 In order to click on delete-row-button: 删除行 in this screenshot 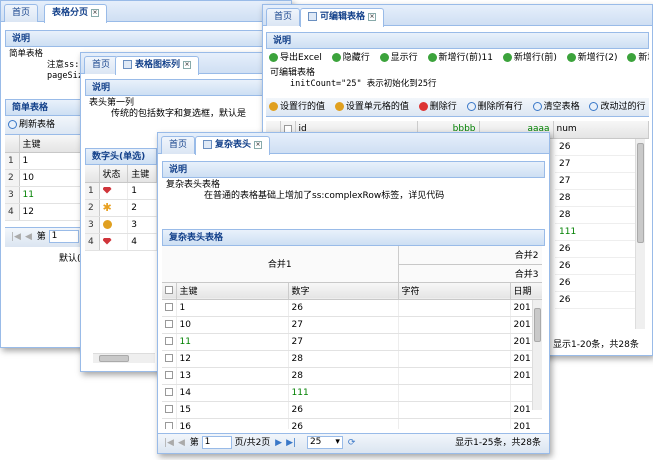, I will do `click(437, 107)`.